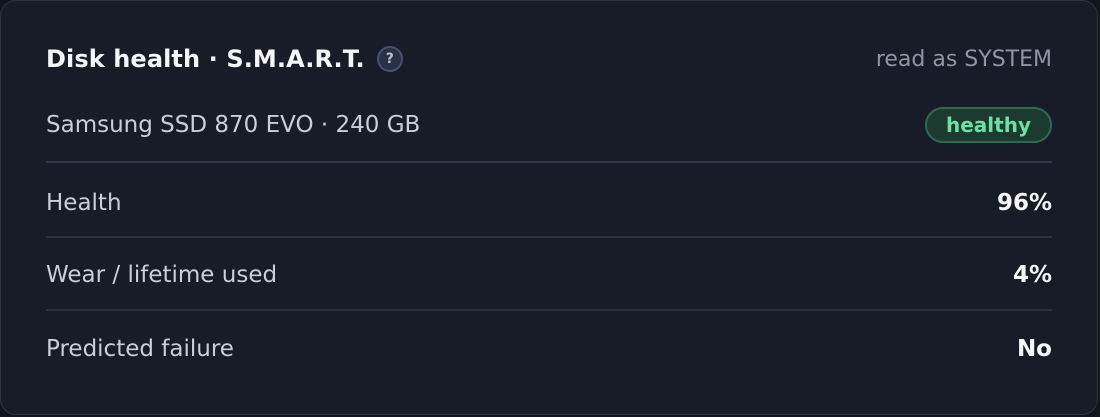 The width and height of the screenshot is (1100, 417). Describe the element at coordinates (549, 275) in the screenshot. I see `metric-row-wear: Wear / lifetime used 4%` at that location.